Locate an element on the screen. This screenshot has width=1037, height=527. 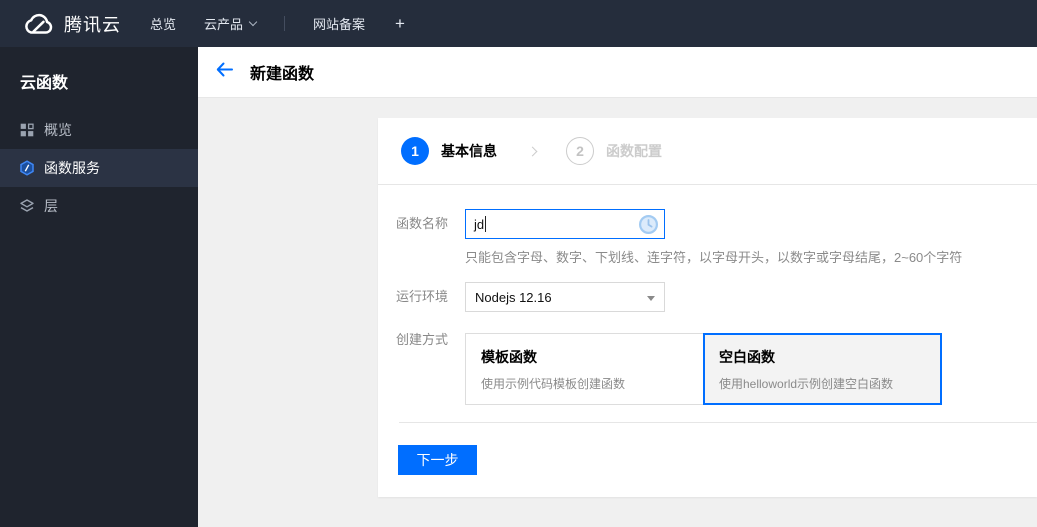
topbar: 腾讯云 总览 云产品 网站备案 + is located at coordinates (518, 23).